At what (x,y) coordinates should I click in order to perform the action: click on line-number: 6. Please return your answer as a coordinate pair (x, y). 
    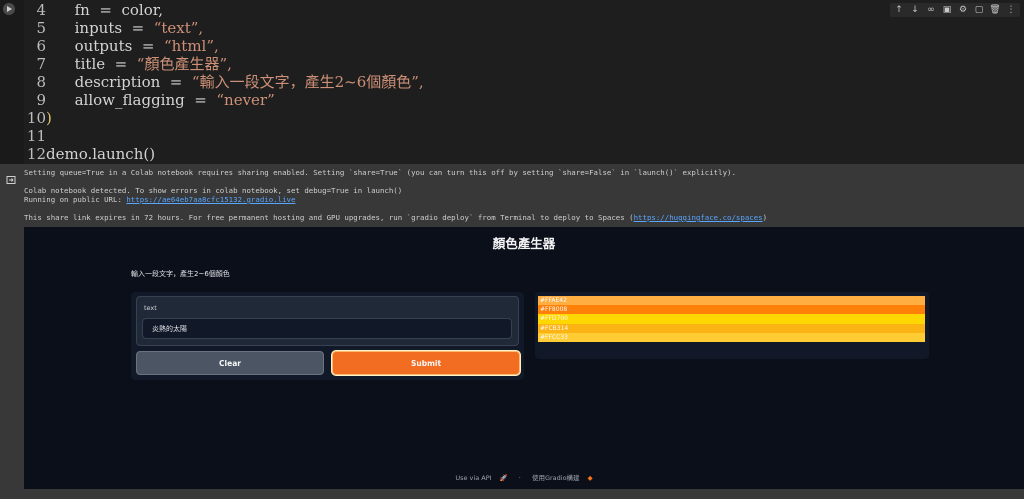
    Looking at the image, I should click on (41, 46).